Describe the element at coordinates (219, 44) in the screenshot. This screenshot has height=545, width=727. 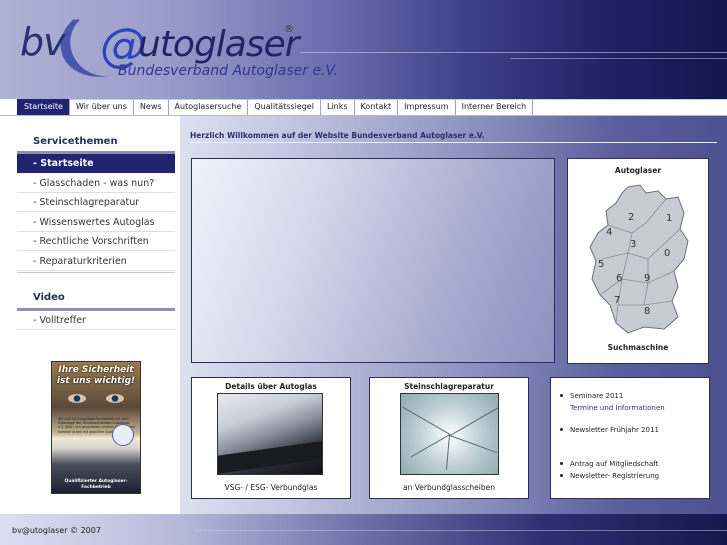
I see `logo-wordmark: utoglaser` at that location.